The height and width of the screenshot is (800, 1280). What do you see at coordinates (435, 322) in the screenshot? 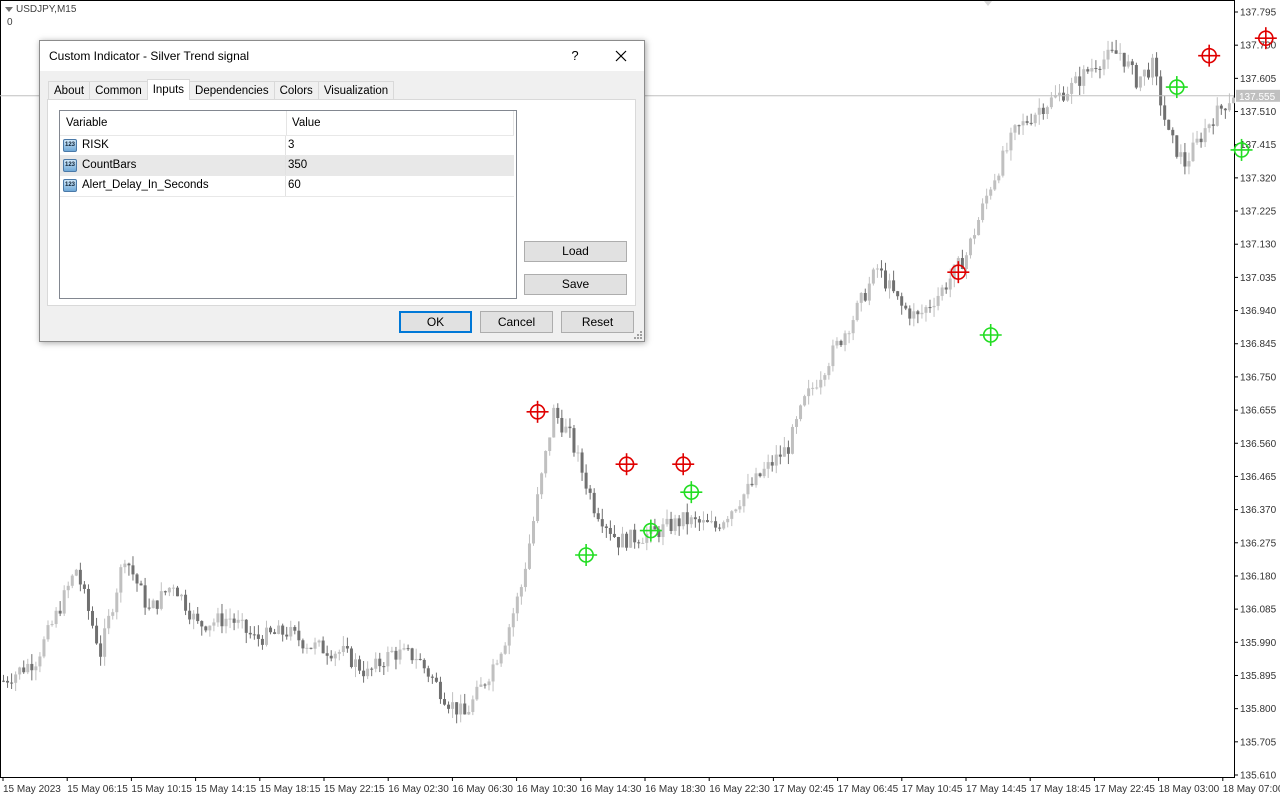
I see `ok-button: OK` at bounding box center [435, 322].